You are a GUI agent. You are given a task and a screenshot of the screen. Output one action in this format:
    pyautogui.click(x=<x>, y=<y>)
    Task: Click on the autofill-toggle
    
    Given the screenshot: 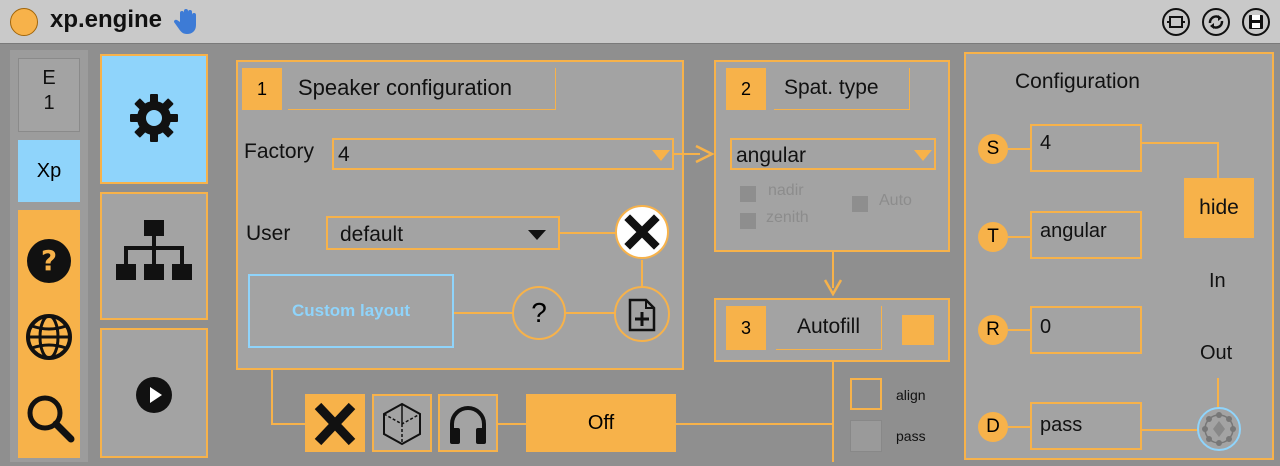 What is the action you would take?
    pyautogui.click(x=918, y=330)
    